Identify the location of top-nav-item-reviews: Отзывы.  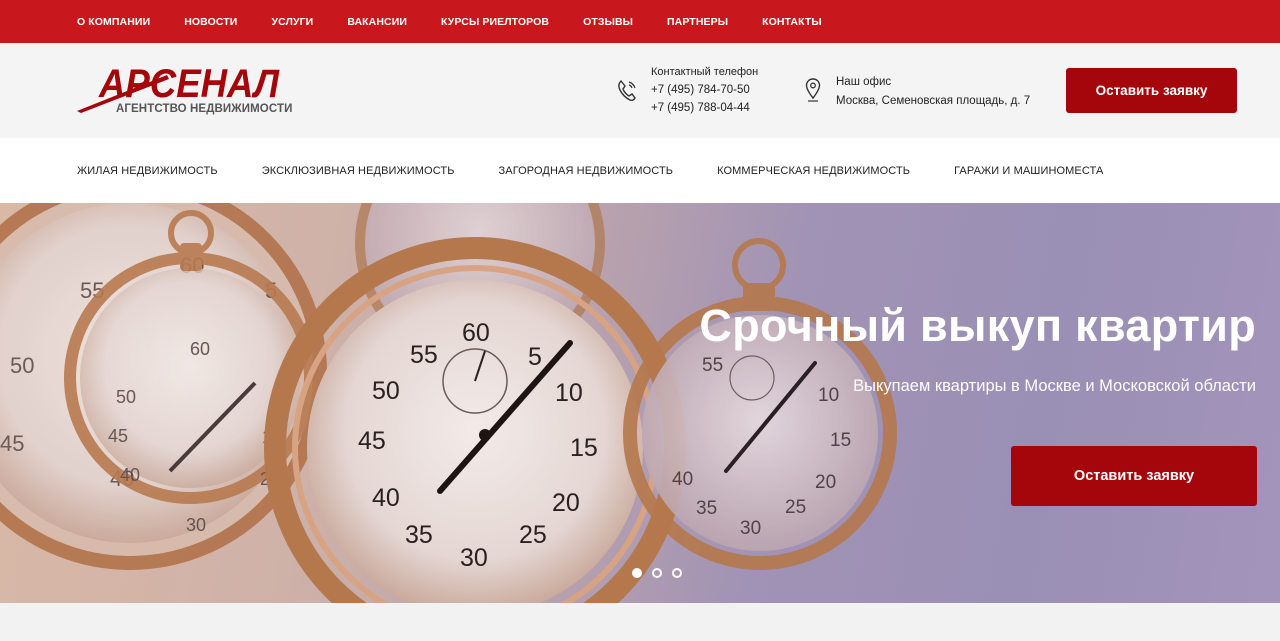
(608, 22).